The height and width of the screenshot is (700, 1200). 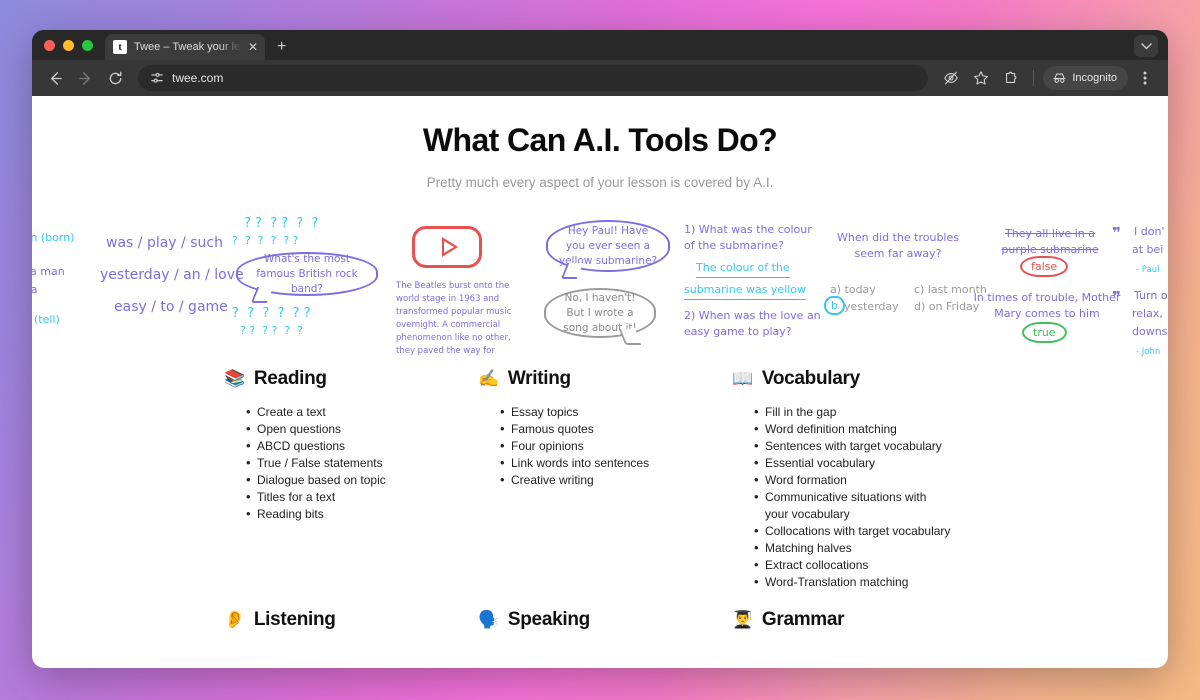 What do you see at coordinates (893, 429) in the screenshot?
I see `list-item: Word definition matching` at bounding box center [893, 429].